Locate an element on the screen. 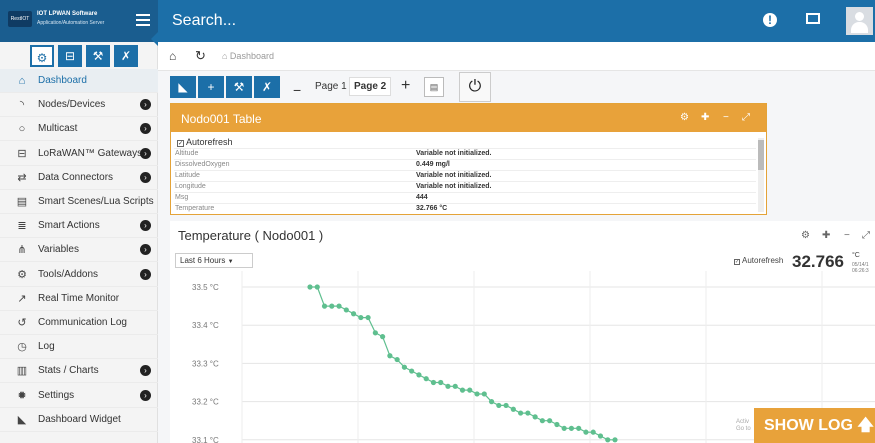  breadcrumb: ⌂ Dashboard is located at coordinates (248, 56).